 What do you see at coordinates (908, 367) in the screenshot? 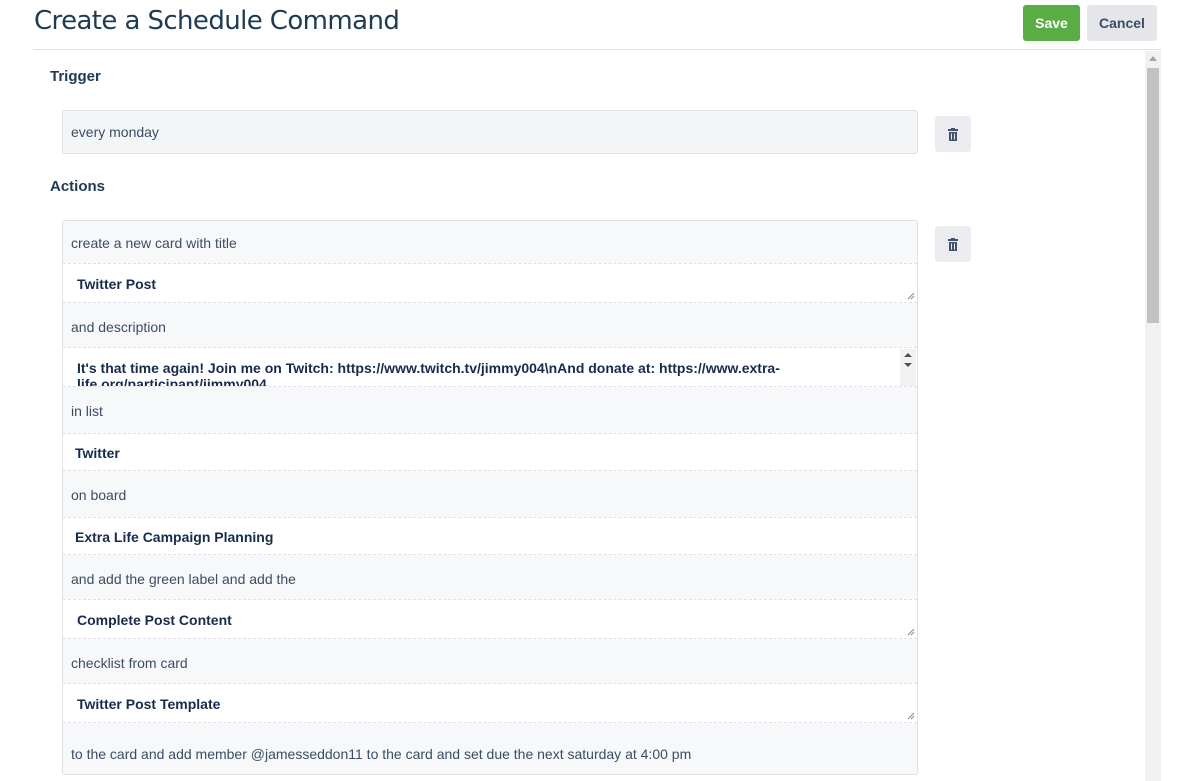
I see `description-scrollbar` at bounding box center [908, 367].